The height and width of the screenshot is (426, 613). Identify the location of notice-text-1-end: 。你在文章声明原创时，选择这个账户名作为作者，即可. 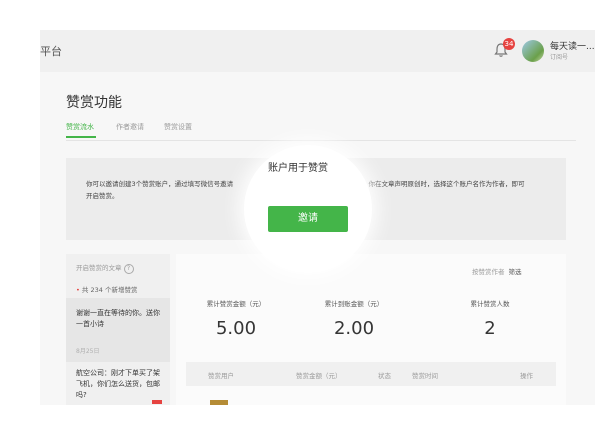
(443, 184).